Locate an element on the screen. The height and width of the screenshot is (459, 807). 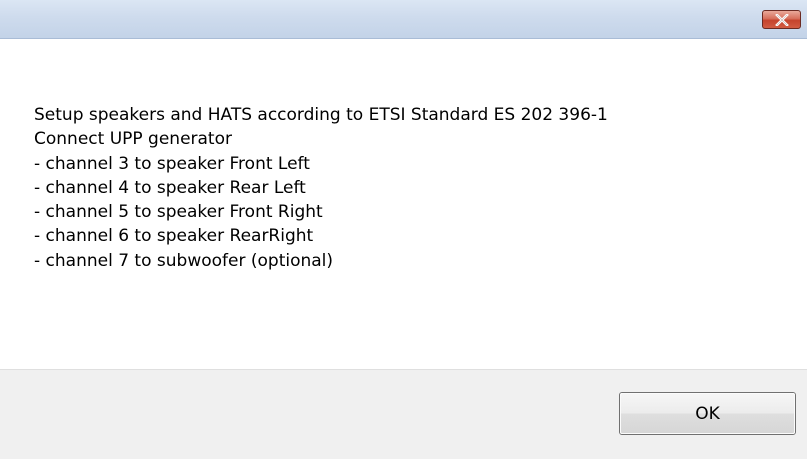
message-line: - channel 7 to subwoofer (optional) is located at coordinates (184, 260).